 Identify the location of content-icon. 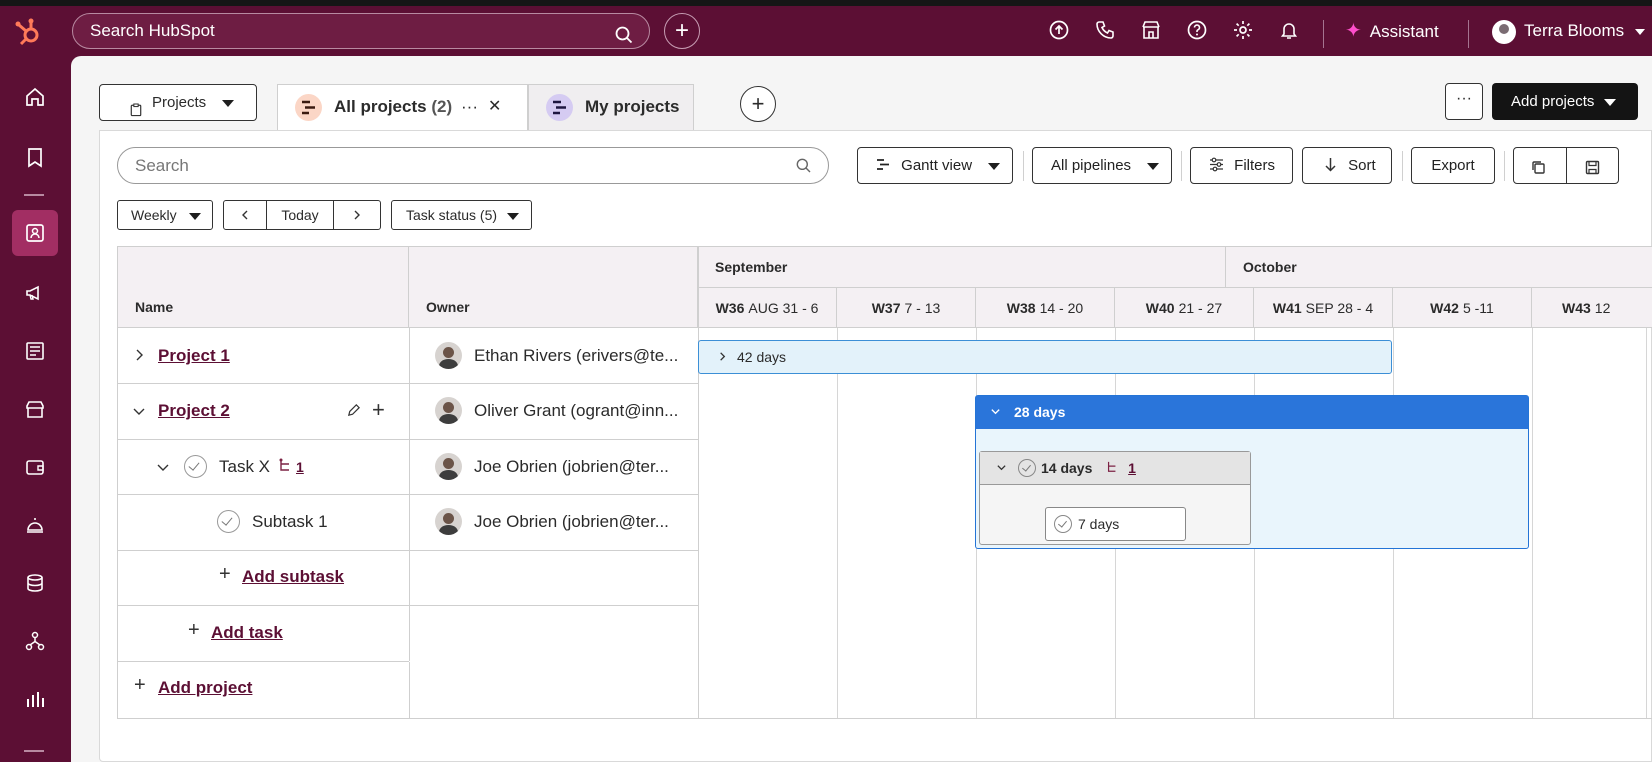
(35, 351).